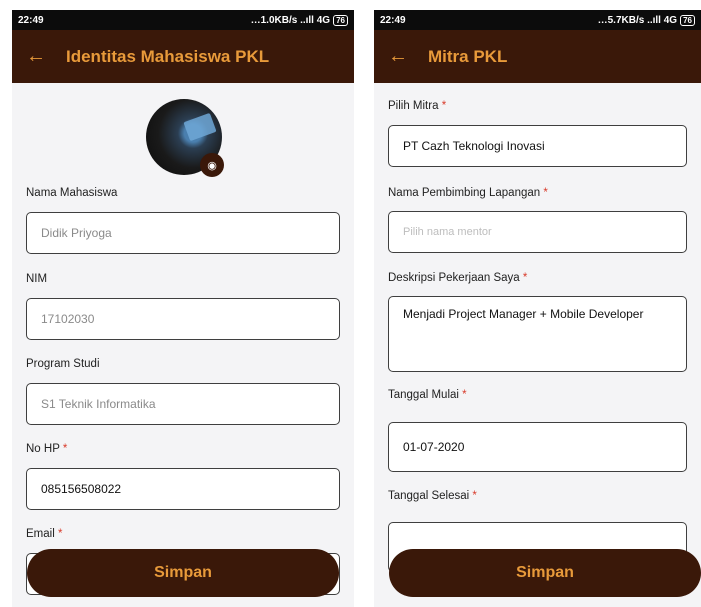 The width and height of the screenshot is (701, 607). I want to click on label-nama-pembimbing: Nama Pembimbing Lapangan *, so click(468, 193).